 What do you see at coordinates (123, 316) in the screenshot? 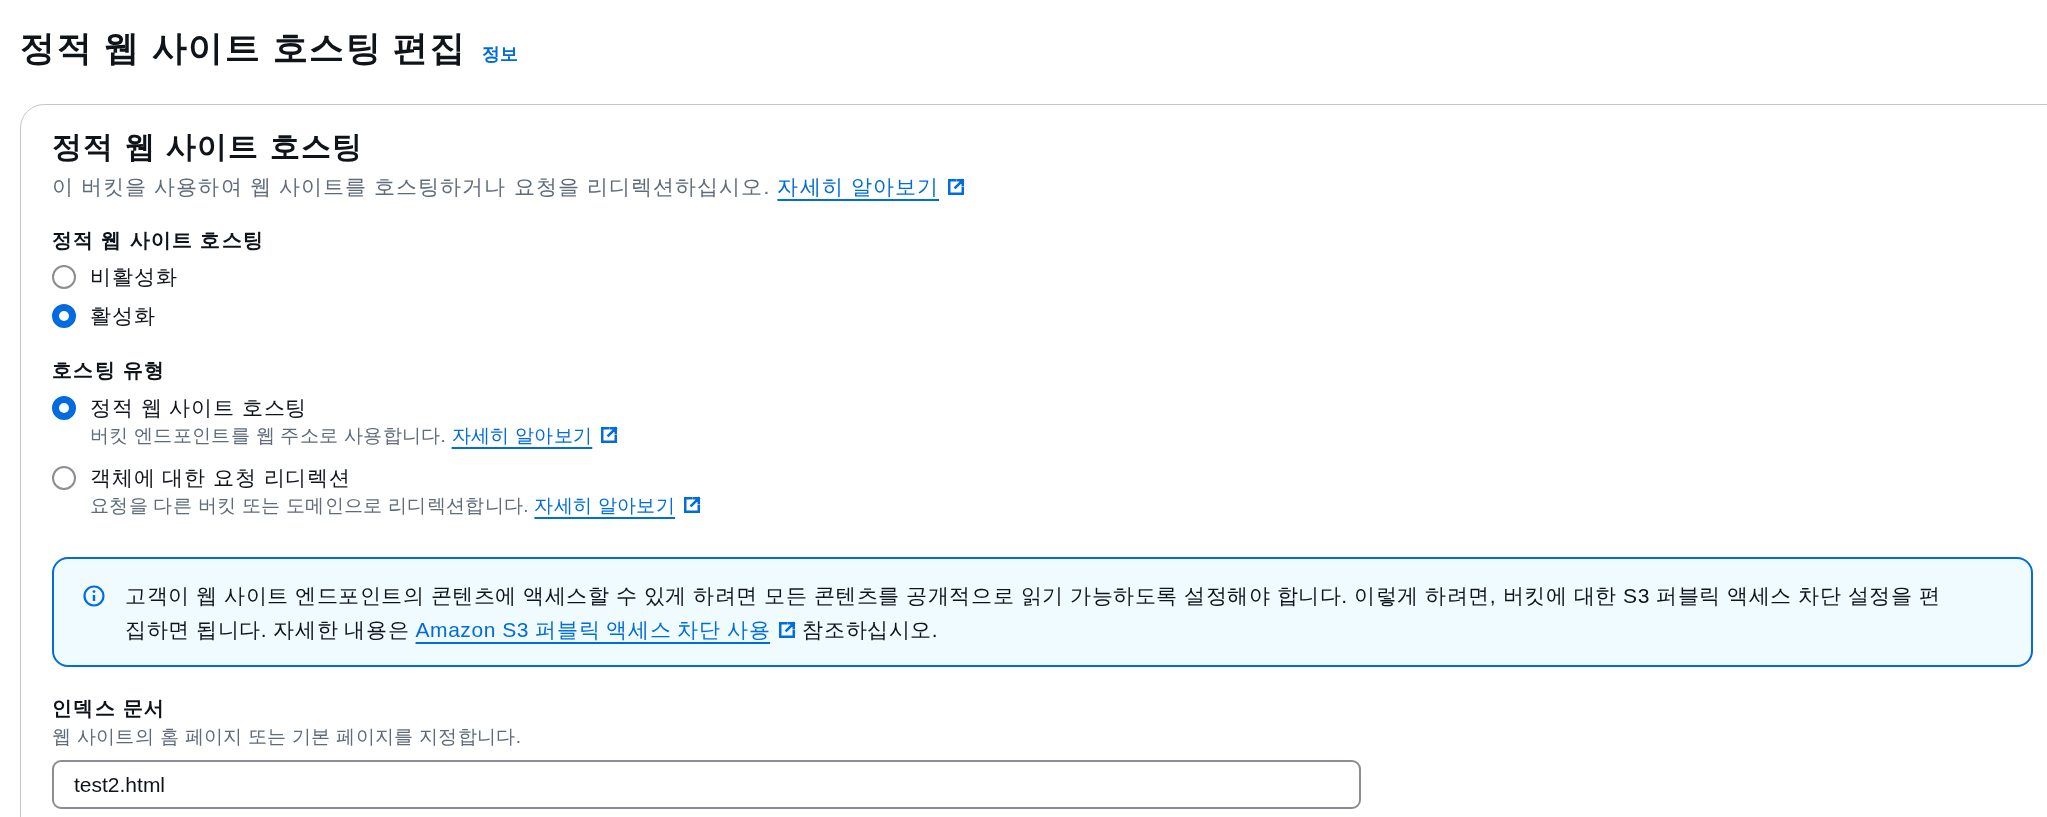
I see `radio-label: 활성화` at bounding box center [123, 316].